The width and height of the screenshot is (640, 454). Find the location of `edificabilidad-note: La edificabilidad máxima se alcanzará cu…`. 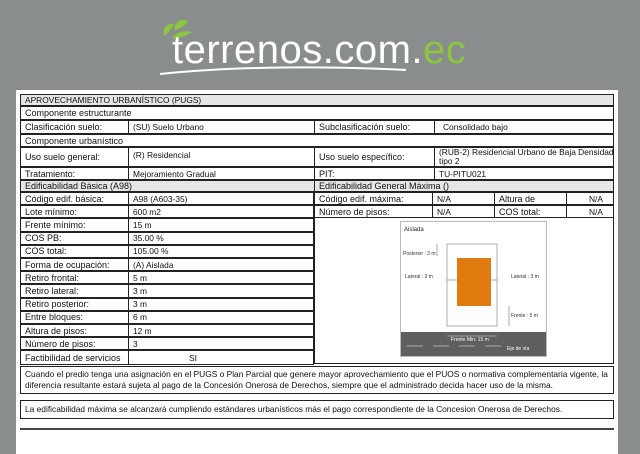

edificabilidad-note: La edificabilidad máxima se alcanzará cu… is located at coordinates (317, 409).